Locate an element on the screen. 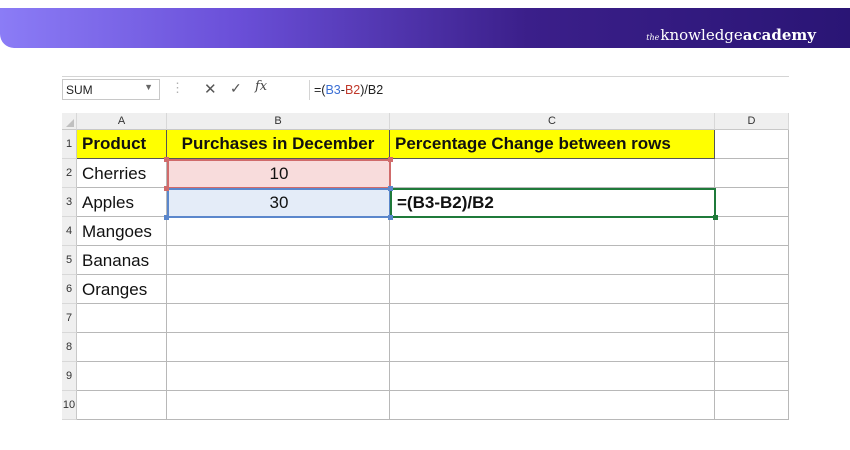  cell-a7 is located at coordinates (122, 318).